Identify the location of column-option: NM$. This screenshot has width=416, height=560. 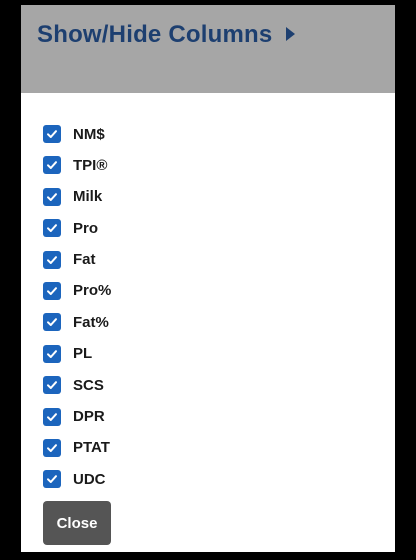
(77, 134).